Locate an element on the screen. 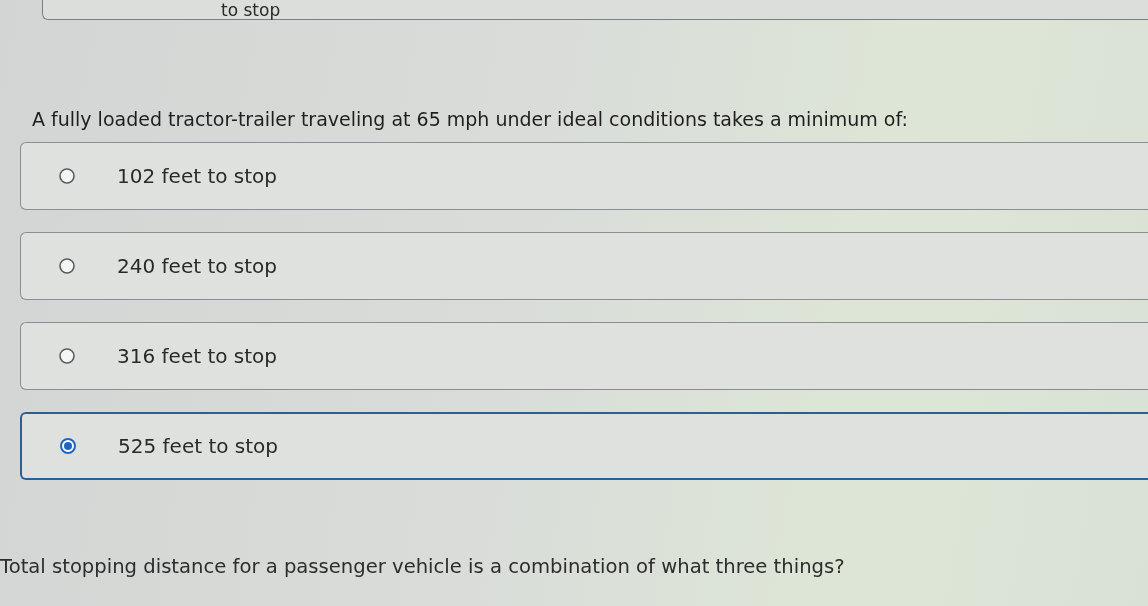  question-text: A fully loaded tractor-trailer traveling at 65 mph under ideal conditions takes a minimum of: is located at coordinates (470, 119).